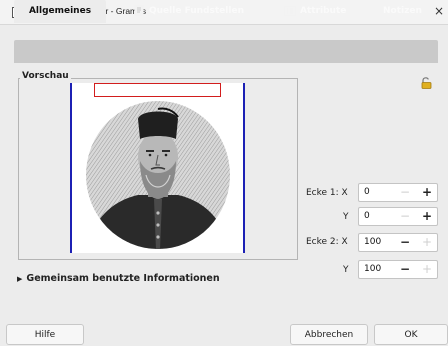  I want to click on citation-icon, so click(139, 10).